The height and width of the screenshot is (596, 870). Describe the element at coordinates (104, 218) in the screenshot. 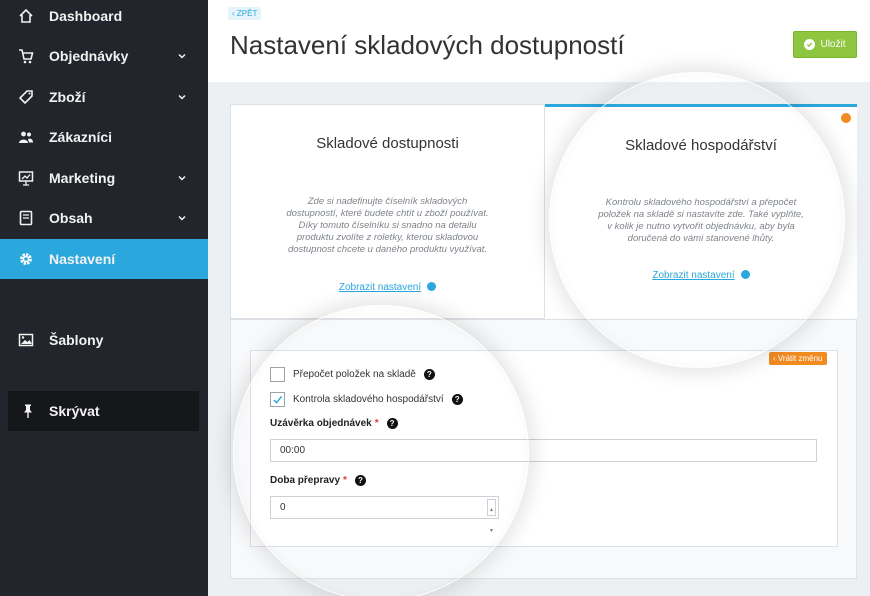

I see `sidebar-item-obsah: Obsah` at that location.